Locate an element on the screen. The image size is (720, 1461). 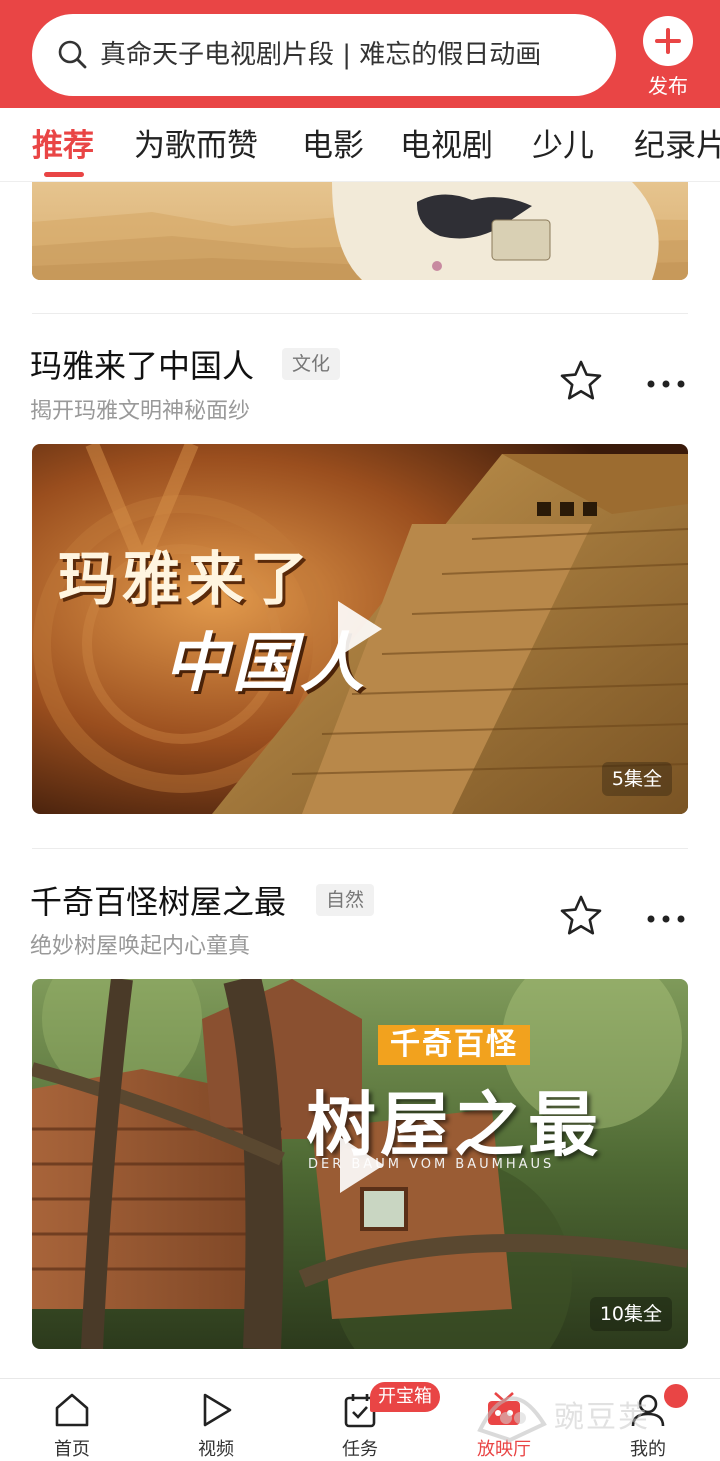
watermark-text: 豌豆荚 is located at coordinates (602, 1417).